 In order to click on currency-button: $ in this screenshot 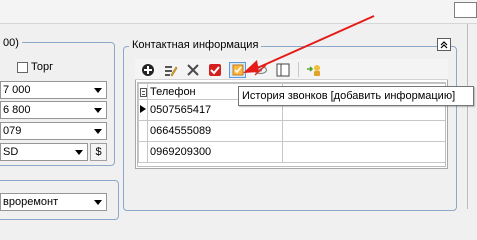, I will do `click(98, 152)`.